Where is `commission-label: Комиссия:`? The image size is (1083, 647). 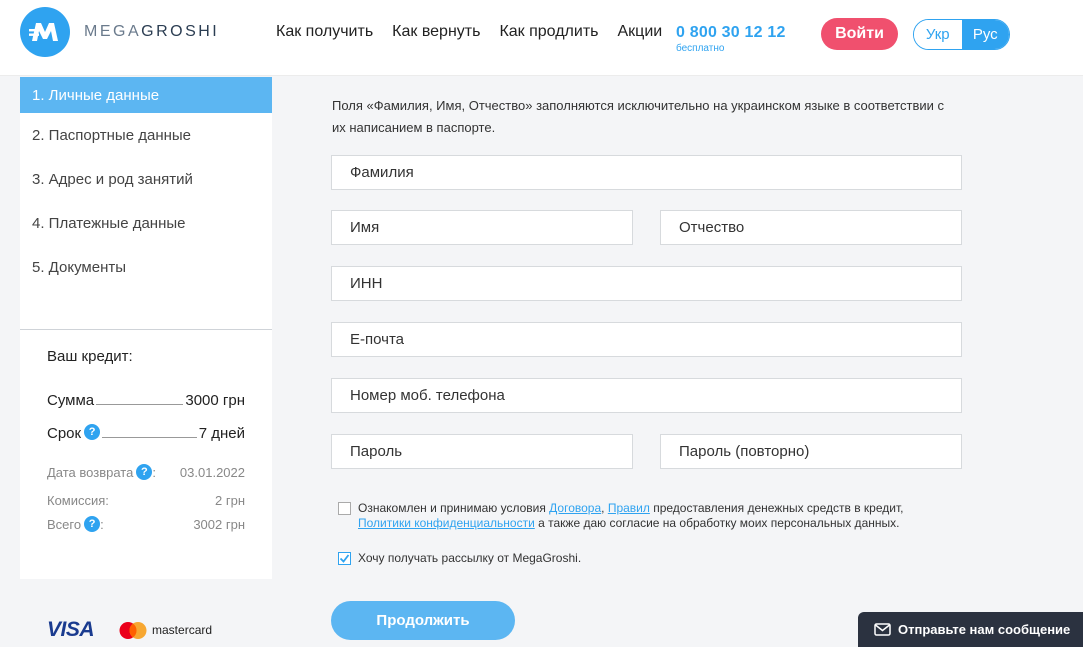
commission-label: Комиссия: is located at coordinates (78, 500).